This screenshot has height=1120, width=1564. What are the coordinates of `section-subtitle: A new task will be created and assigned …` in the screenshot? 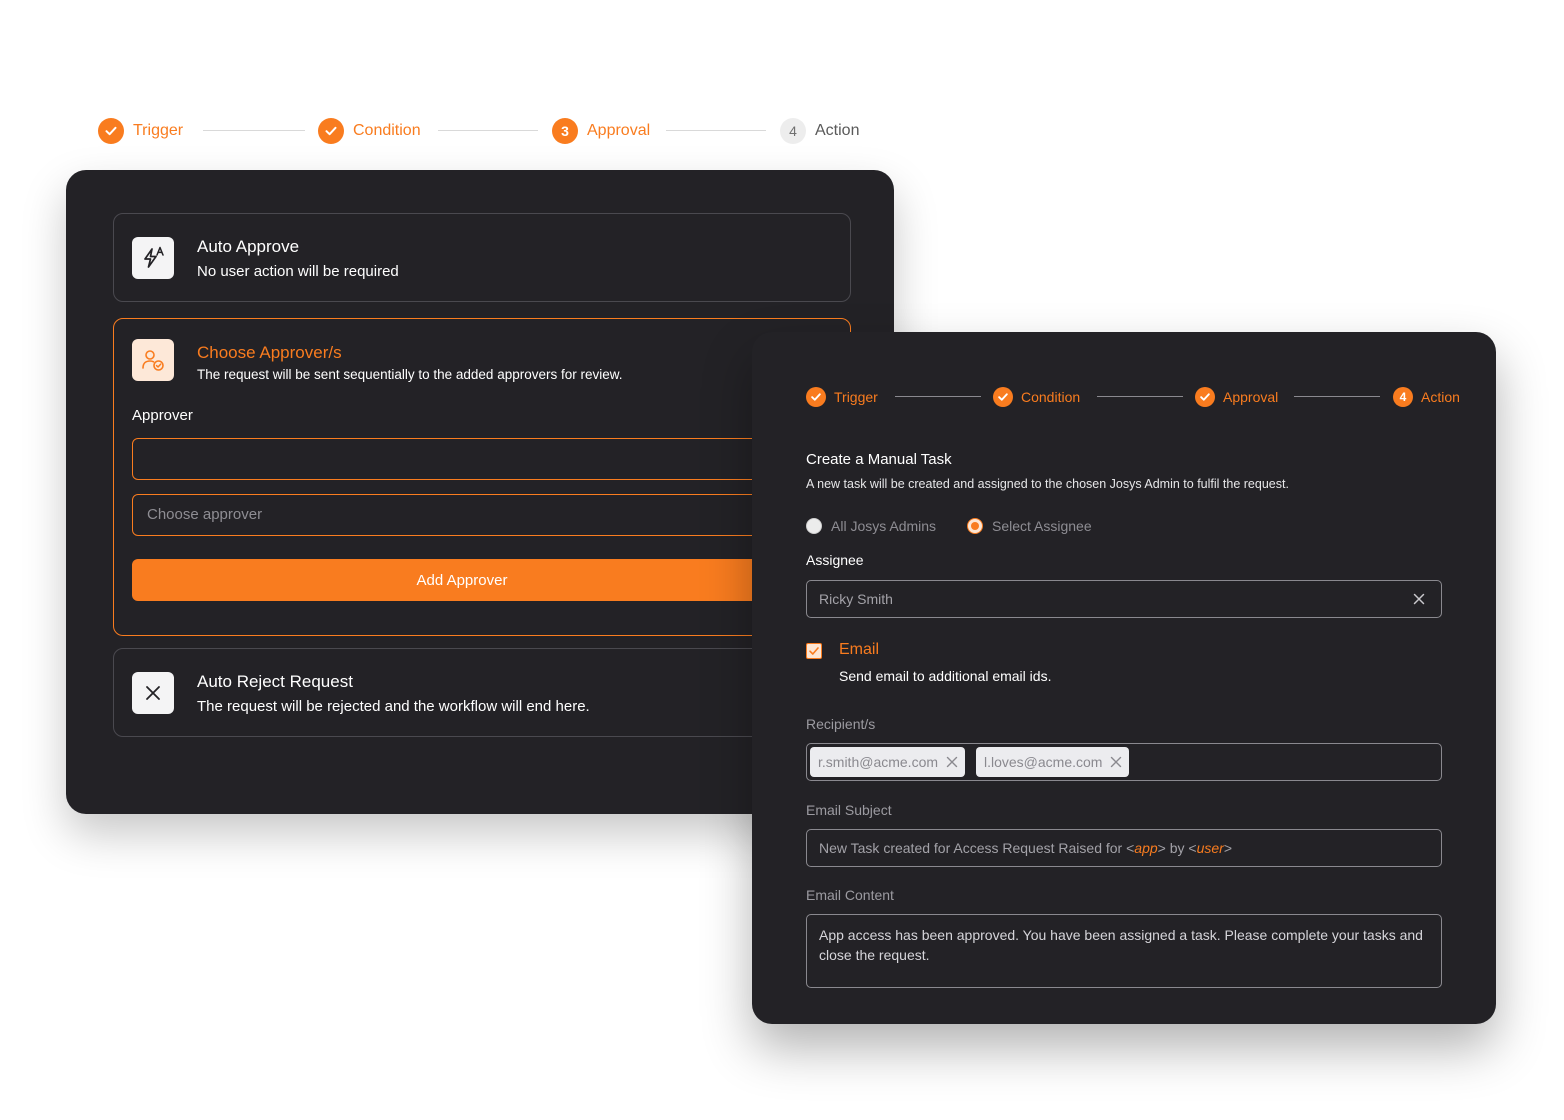 It's located at (1047, 484).